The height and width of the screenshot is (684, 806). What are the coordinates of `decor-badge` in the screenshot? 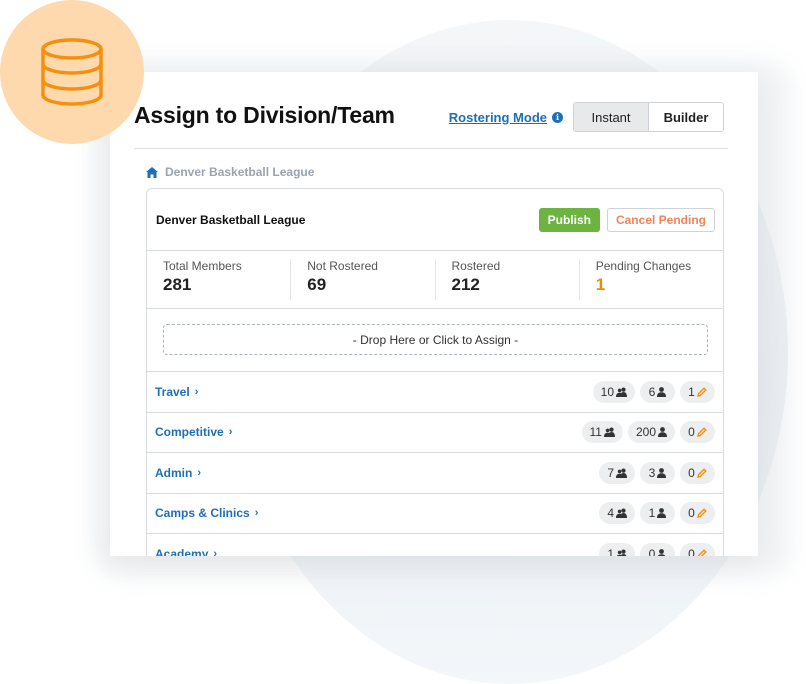 It's located at (72, 72).